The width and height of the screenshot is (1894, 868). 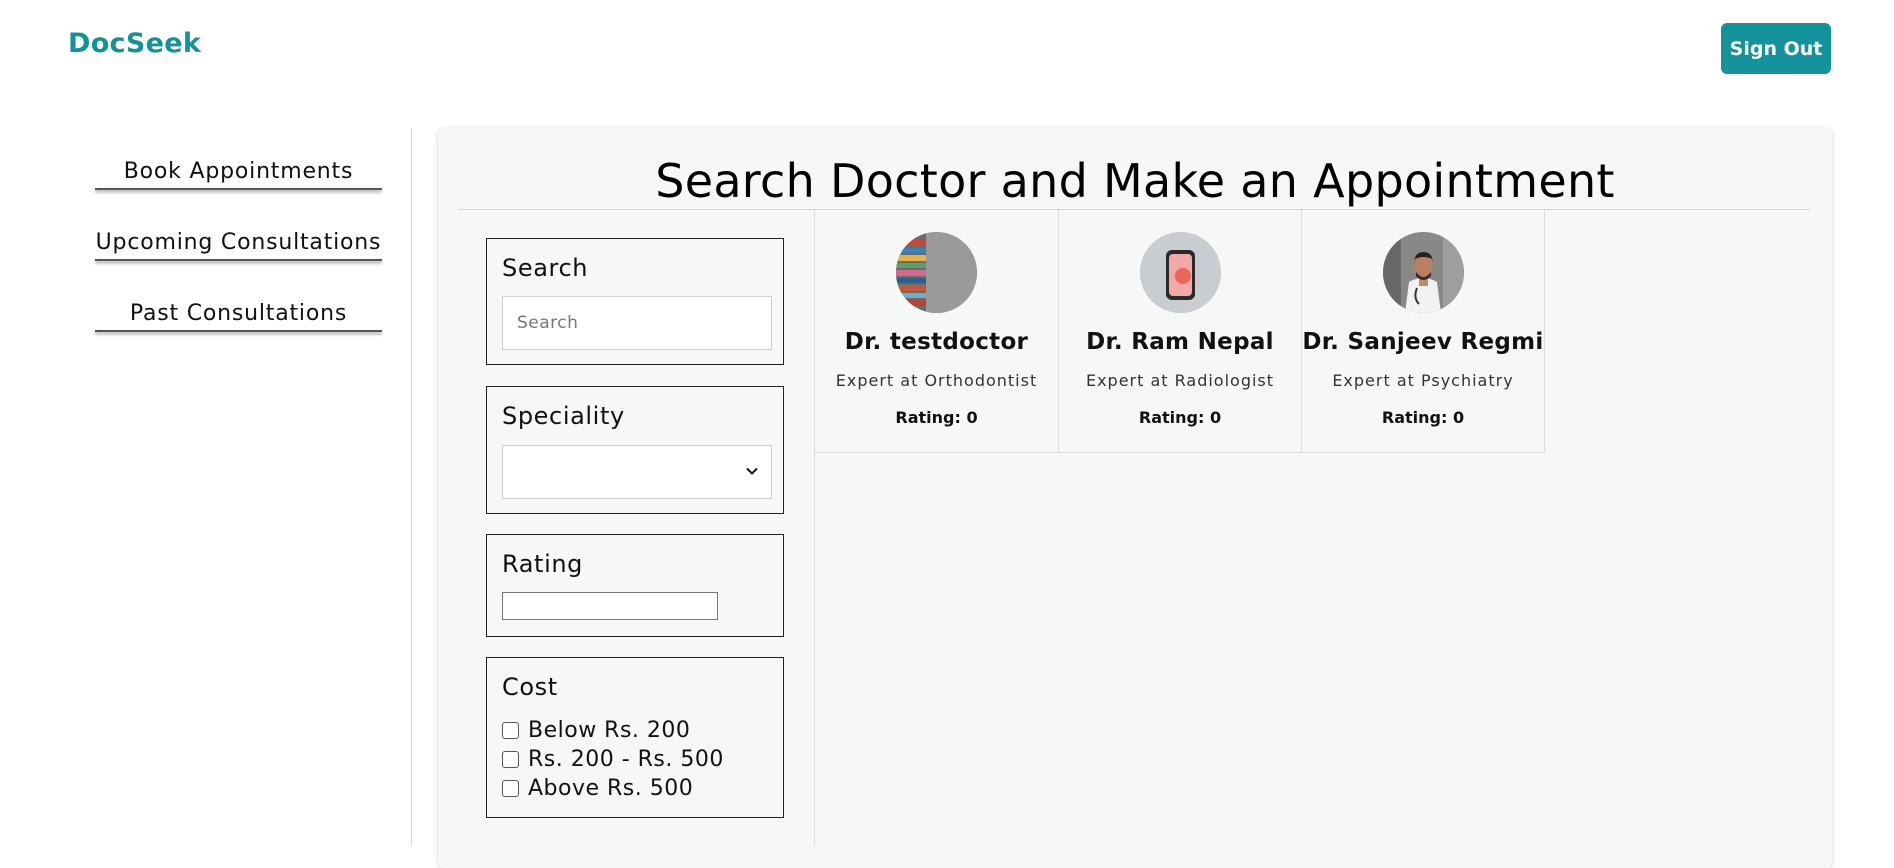 What do you see at coordinates (238, 316) in the screenshot?
I see `sidebar-item-past-consultations: Past Consultations` at bounding box center [238, 316].